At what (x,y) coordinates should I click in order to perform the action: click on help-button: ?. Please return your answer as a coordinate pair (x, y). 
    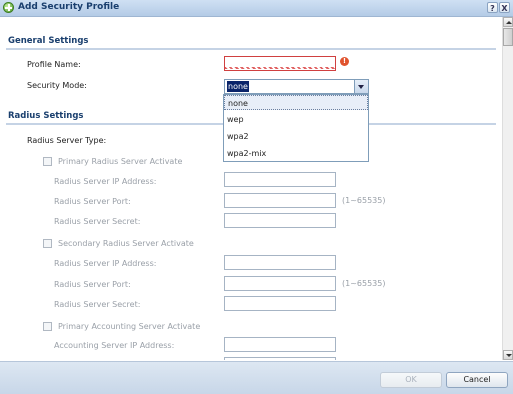
    Looking at the image, I should click on (492, 7).